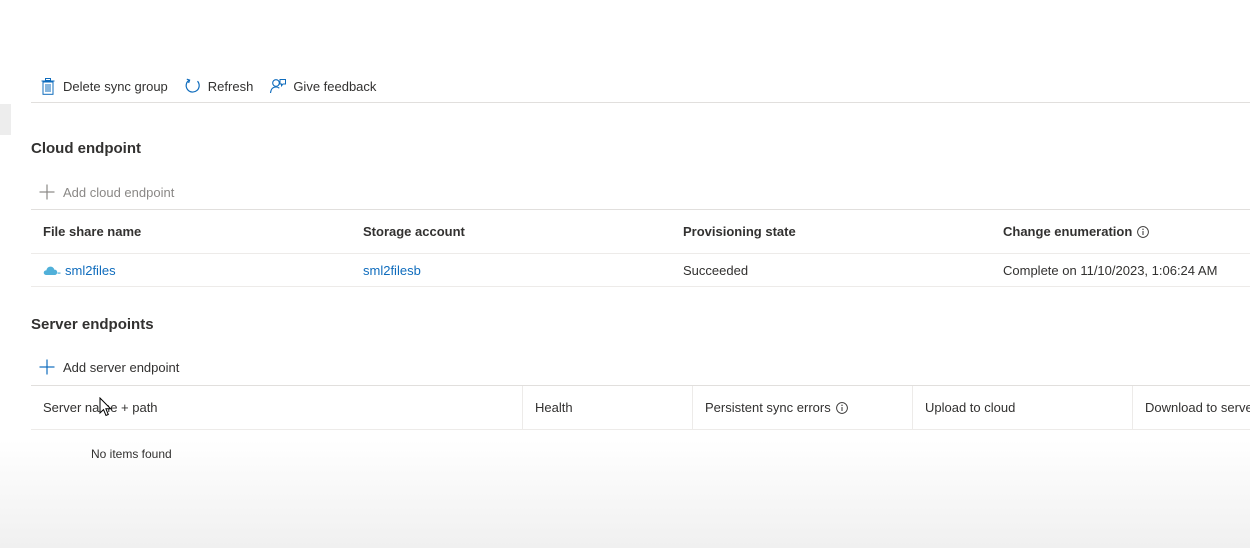  What do you see at coordinates (86, 148) in the screenshot?
I see `cloud-endpoint-heading: Cloud endpoint` at bounding box center [86, 148].